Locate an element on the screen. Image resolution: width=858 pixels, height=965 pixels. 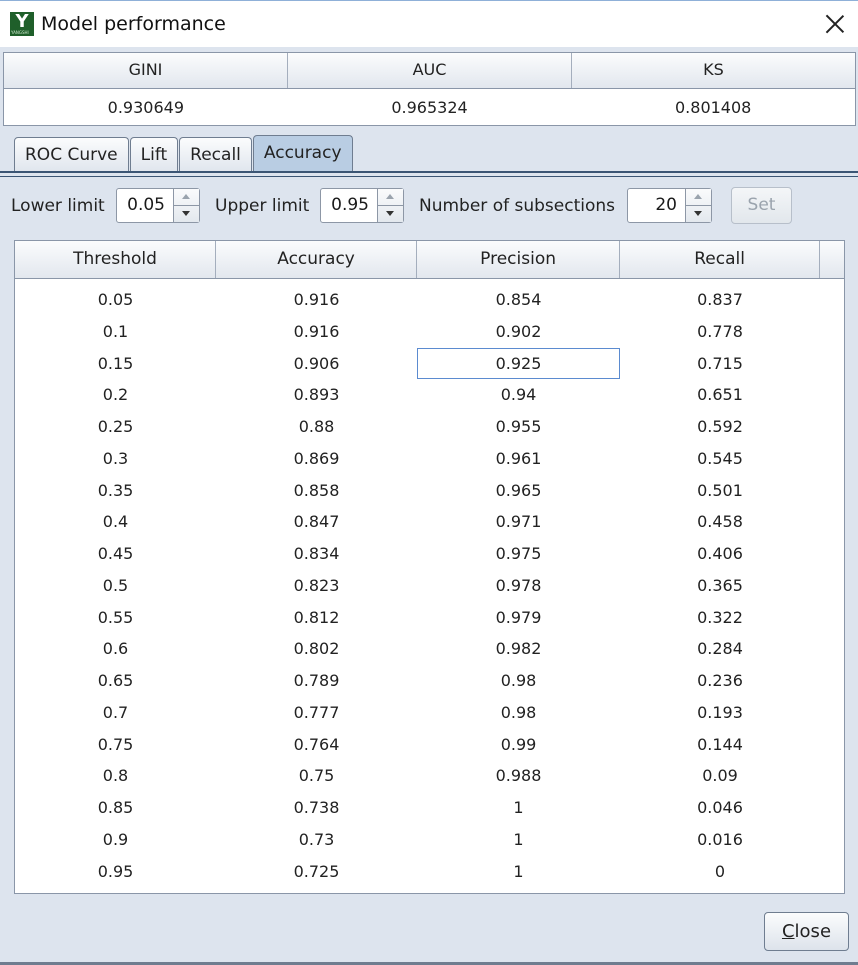
cell-recall: 0.193 is located at coordinates (720, 713).